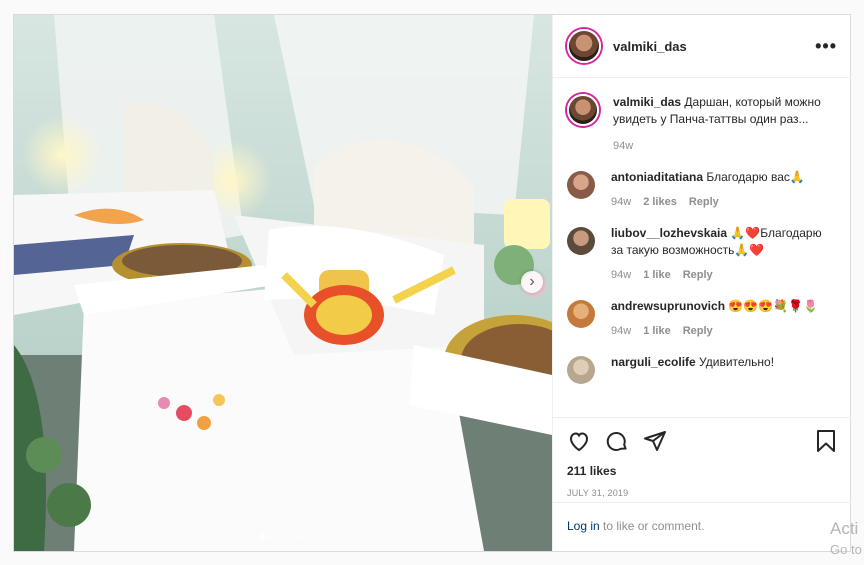 This screenshot has height=565, width=864. I want to click on login-prompt: Log in to like or comment., so click(702, 526).